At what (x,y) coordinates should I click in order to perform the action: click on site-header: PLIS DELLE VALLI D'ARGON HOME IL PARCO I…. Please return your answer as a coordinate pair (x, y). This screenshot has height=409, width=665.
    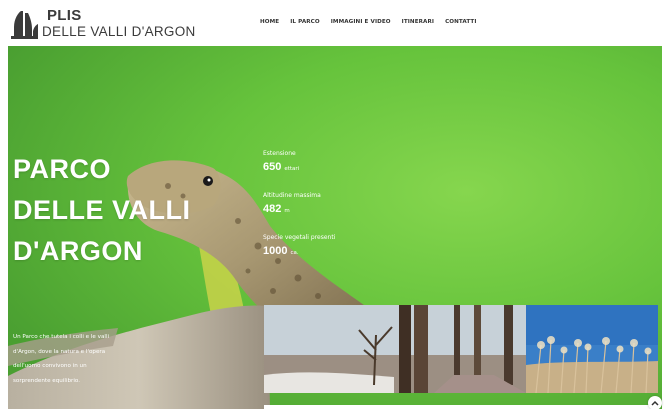
    Looking at the image, I should click on (332, 22).